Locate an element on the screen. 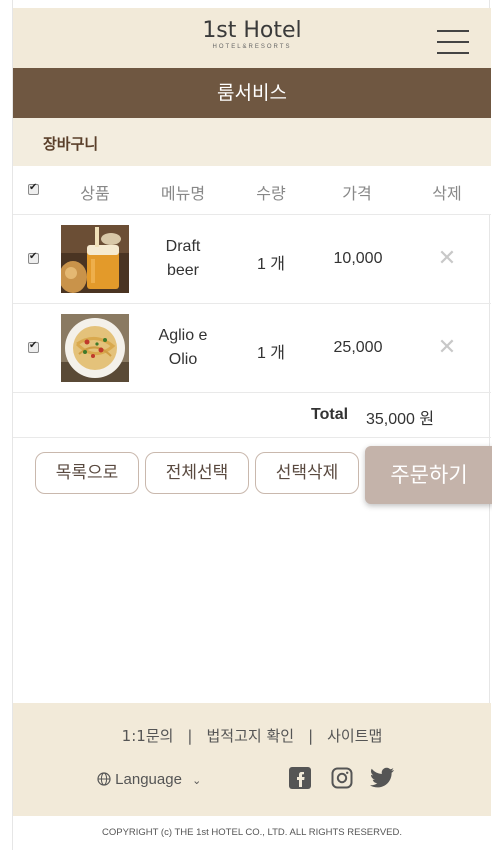 The width and height of the screenshot is (492, 850). footer-link-legal: 법적고지 확인 is located at coordinates (250, 736).